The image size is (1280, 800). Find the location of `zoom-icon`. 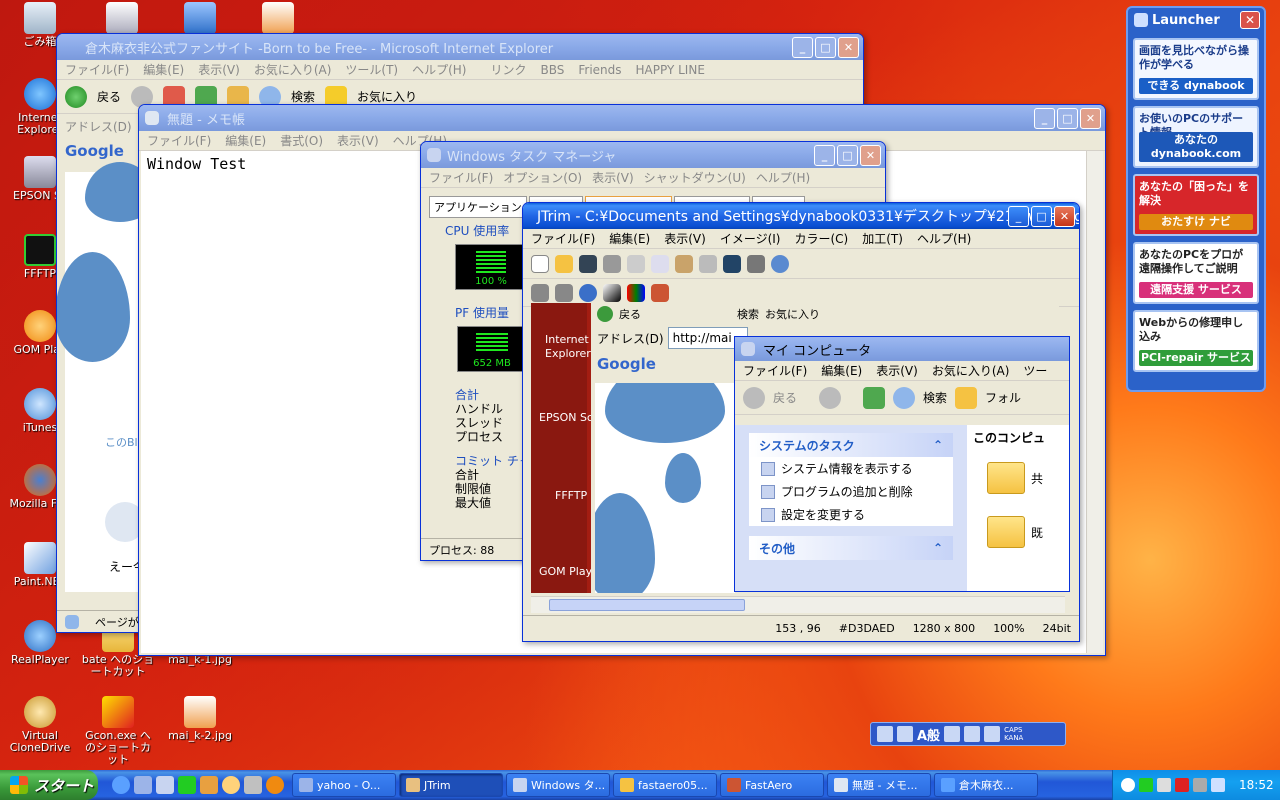

zoom-icon is located at coordinates (780, 263).